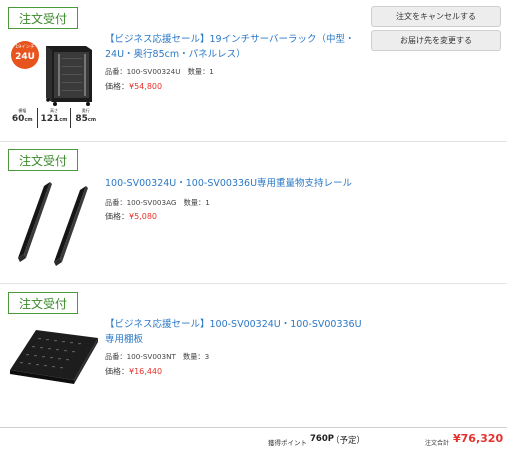  I want to click on dimension-height: 高さ 121cm, so click(55, 118).